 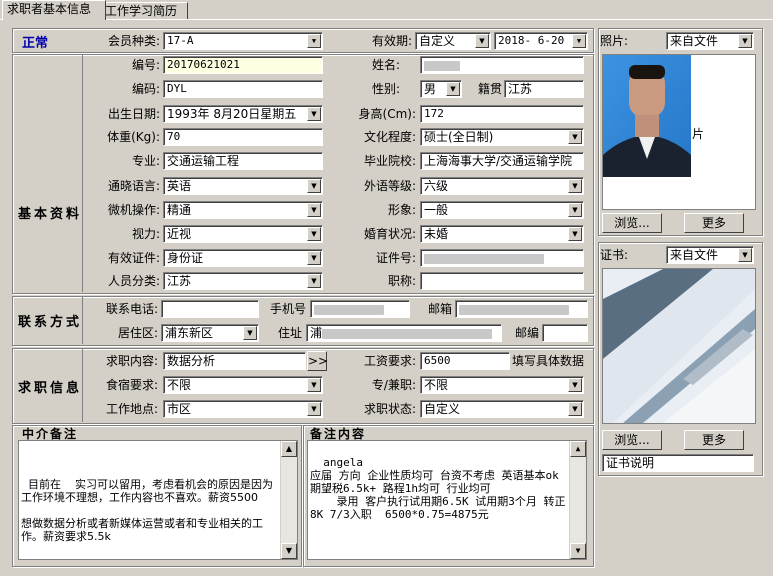 What do you see at coordinates (288, 500) in the screenshot?
I see `agent-note-scrollbar: ▲ ▼` at bounding box center [288, 500].